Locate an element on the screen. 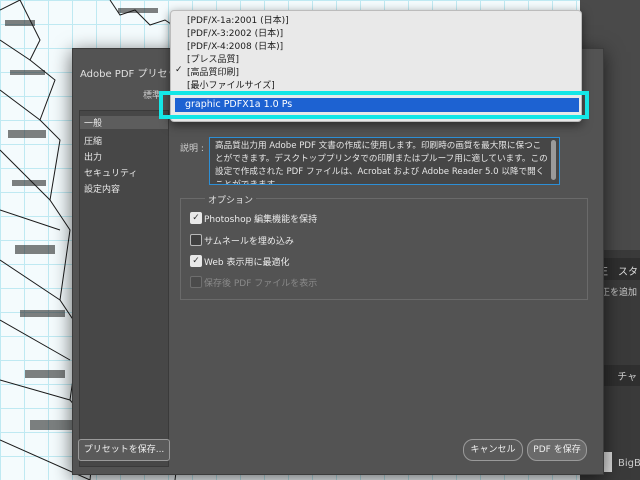  sidebar-item-output: 出力 is located at coordinates (93, 156).